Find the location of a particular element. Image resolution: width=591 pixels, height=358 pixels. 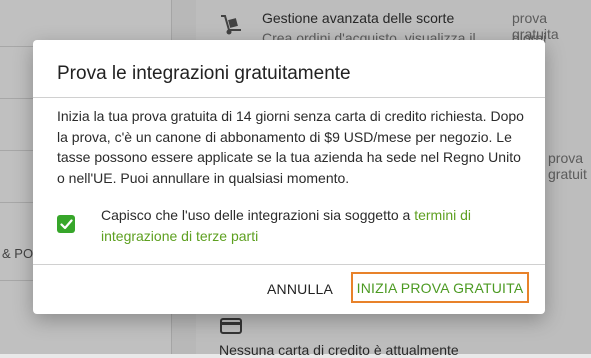

dialog-title: Prova le integrazioni gratuitamente is located at coordinates (204, 73).